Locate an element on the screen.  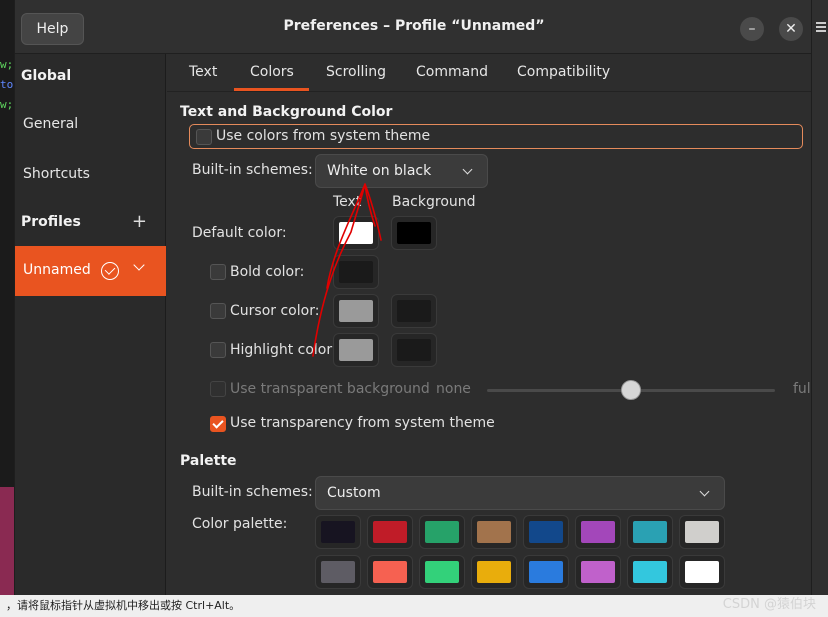
use-system-colors-checkbox is located at coordinates (204, 137).